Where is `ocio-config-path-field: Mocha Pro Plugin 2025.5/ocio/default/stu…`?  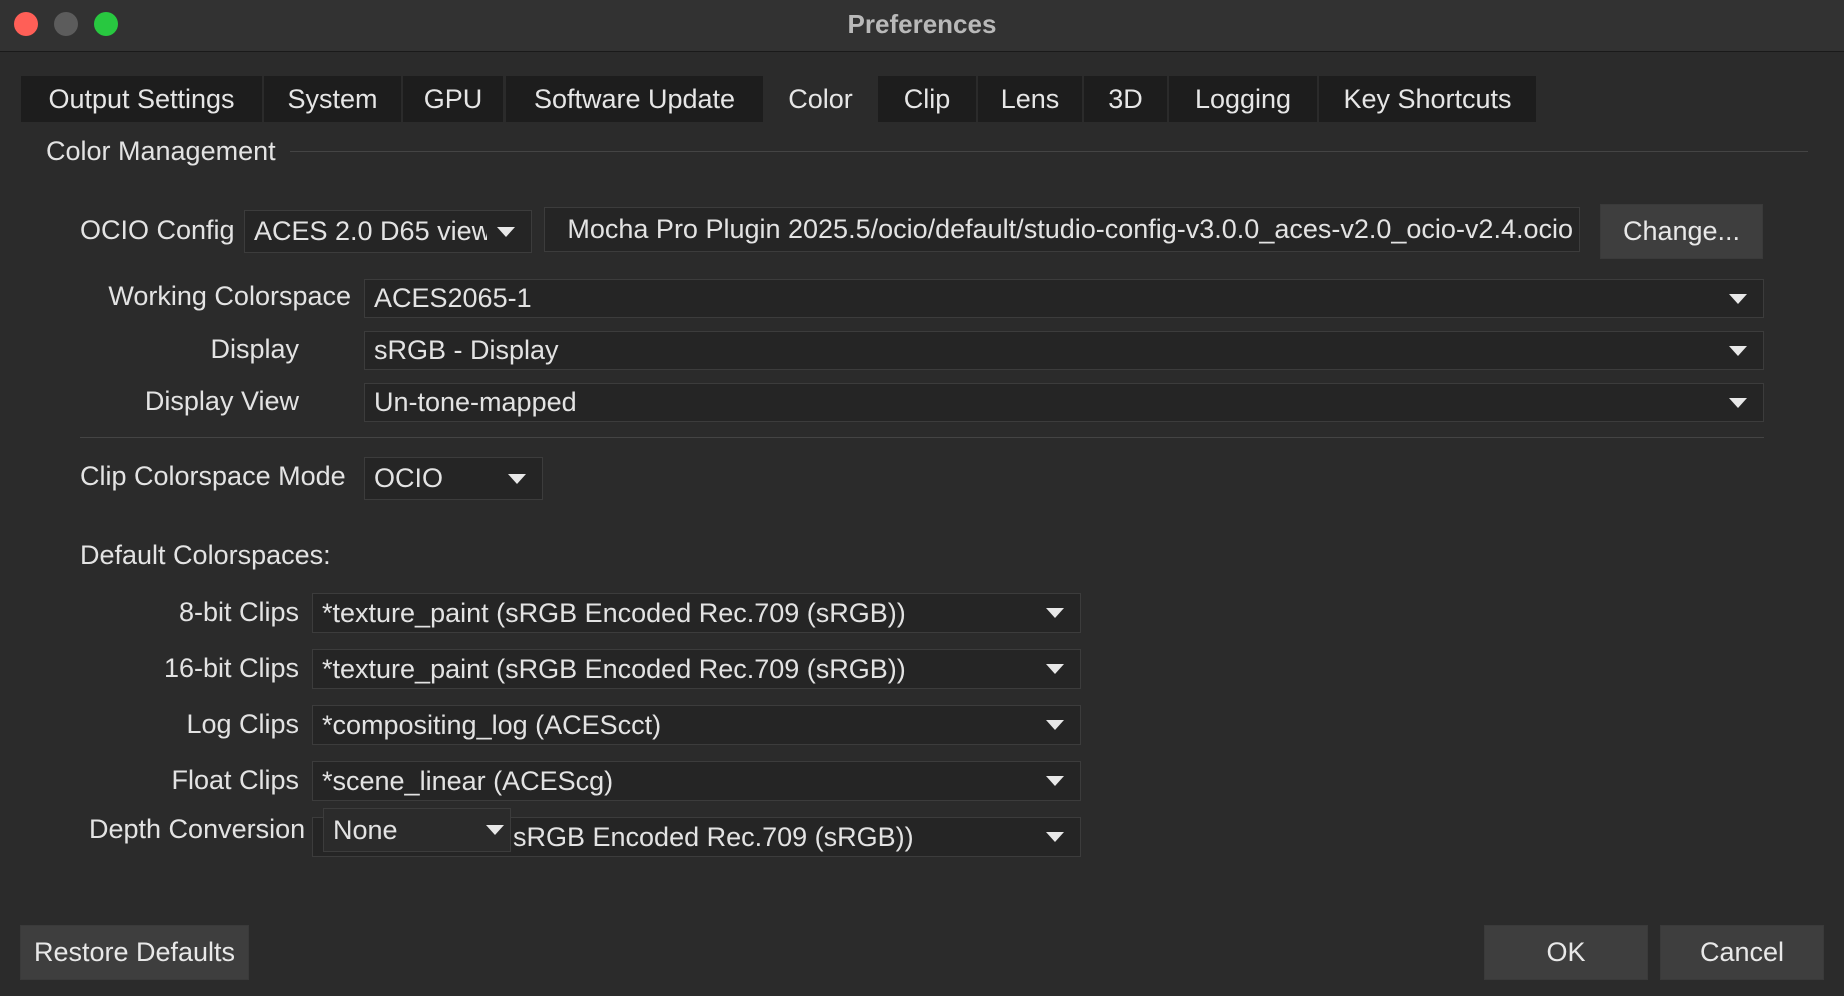 ocio-config-path-field: Mocha Pro Plugin 2025.5/ocio/default/stu… is located at coordinates (1062, 229).